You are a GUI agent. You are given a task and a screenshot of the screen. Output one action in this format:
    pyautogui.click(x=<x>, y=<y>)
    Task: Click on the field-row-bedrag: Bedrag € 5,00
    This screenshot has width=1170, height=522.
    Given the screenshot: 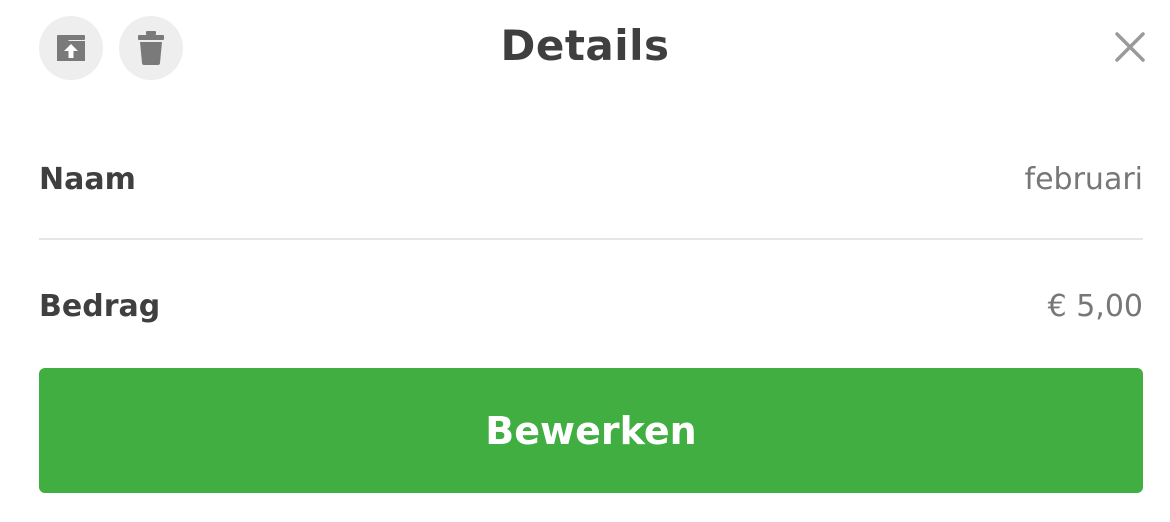 What is the action you would take?
    pyautogui.click(x=591, y=306)
    